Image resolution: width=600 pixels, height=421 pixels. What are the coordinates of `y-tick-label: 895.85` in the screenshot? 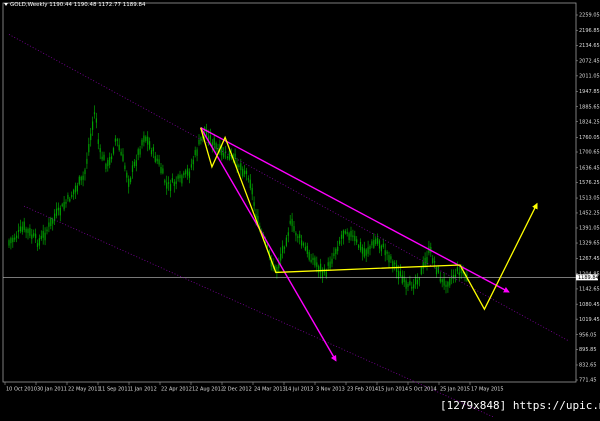 It's located at (588, 350).